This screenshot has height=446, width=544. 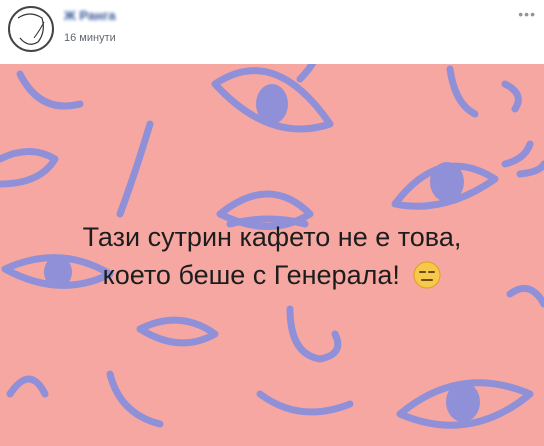 I want to click on post-text-line-2: което беше с Генерала!, so click(x=251, y=275).